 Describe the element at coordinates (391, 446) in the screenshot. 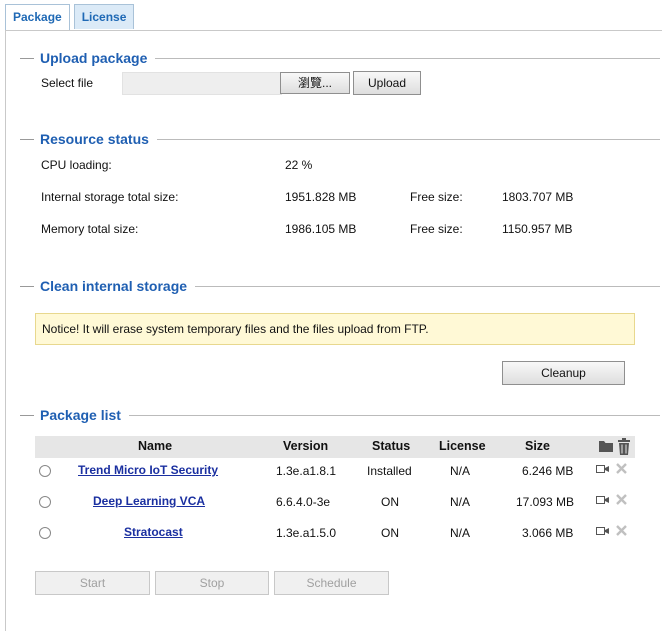

I see `column-header-status: Status` at that location.